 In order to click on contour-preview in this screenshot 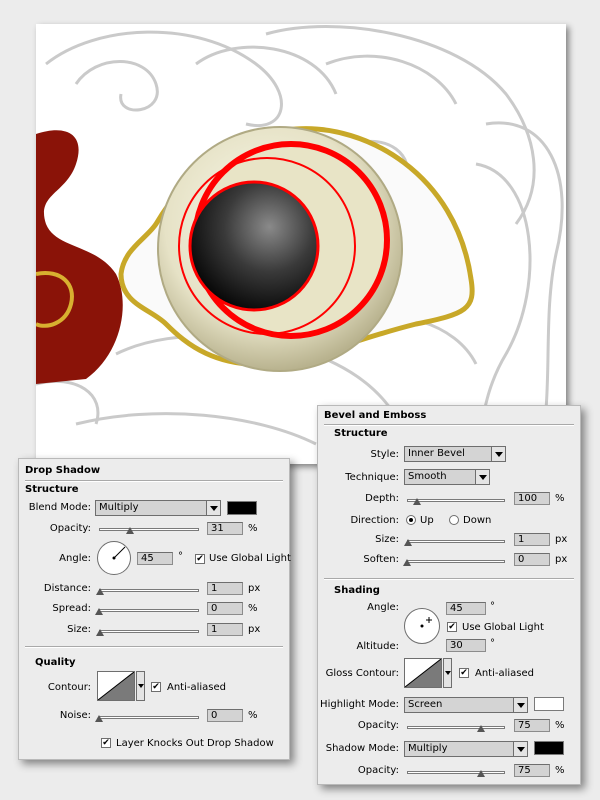, I will do `click(116, 686)`.